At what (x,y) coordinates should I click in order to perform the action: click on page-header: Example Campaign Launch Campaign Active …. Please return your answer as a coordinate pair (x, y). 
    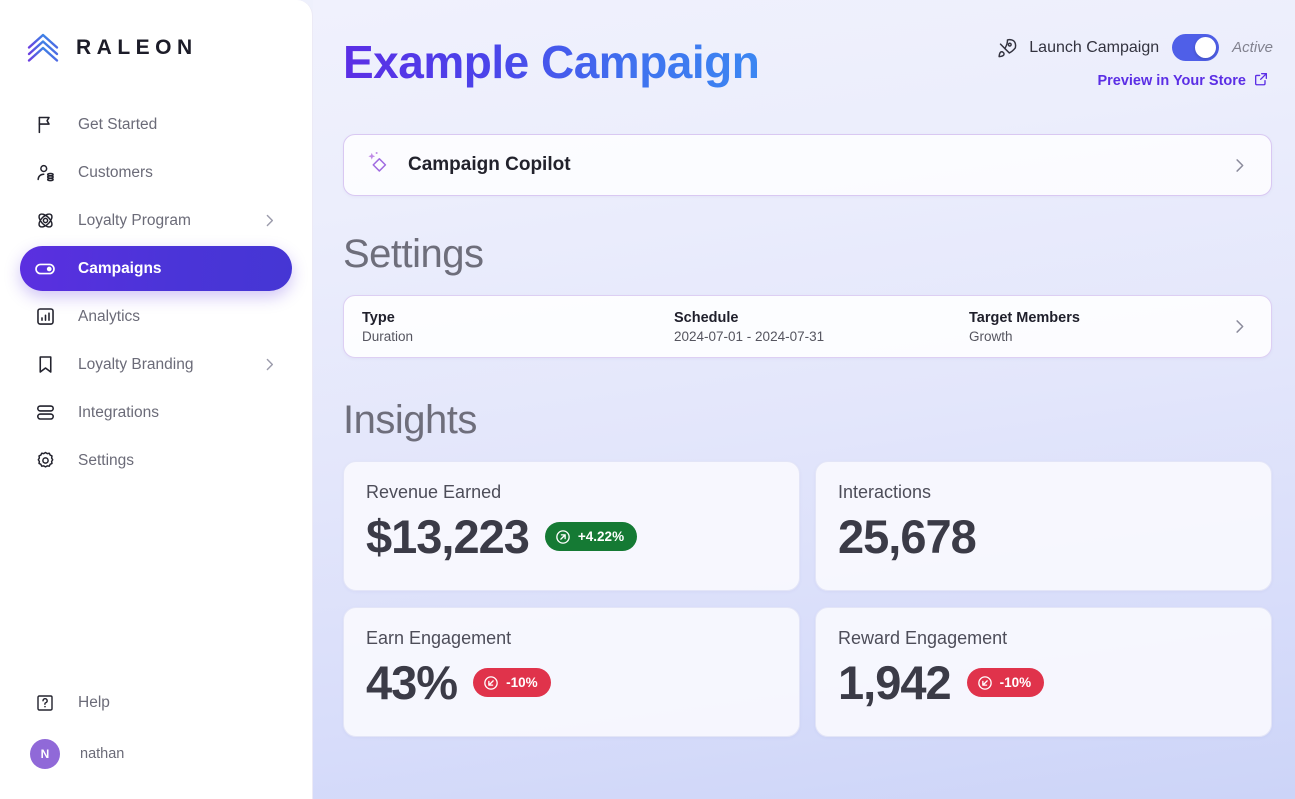
    Looking at the image, I should click on (808, 68).